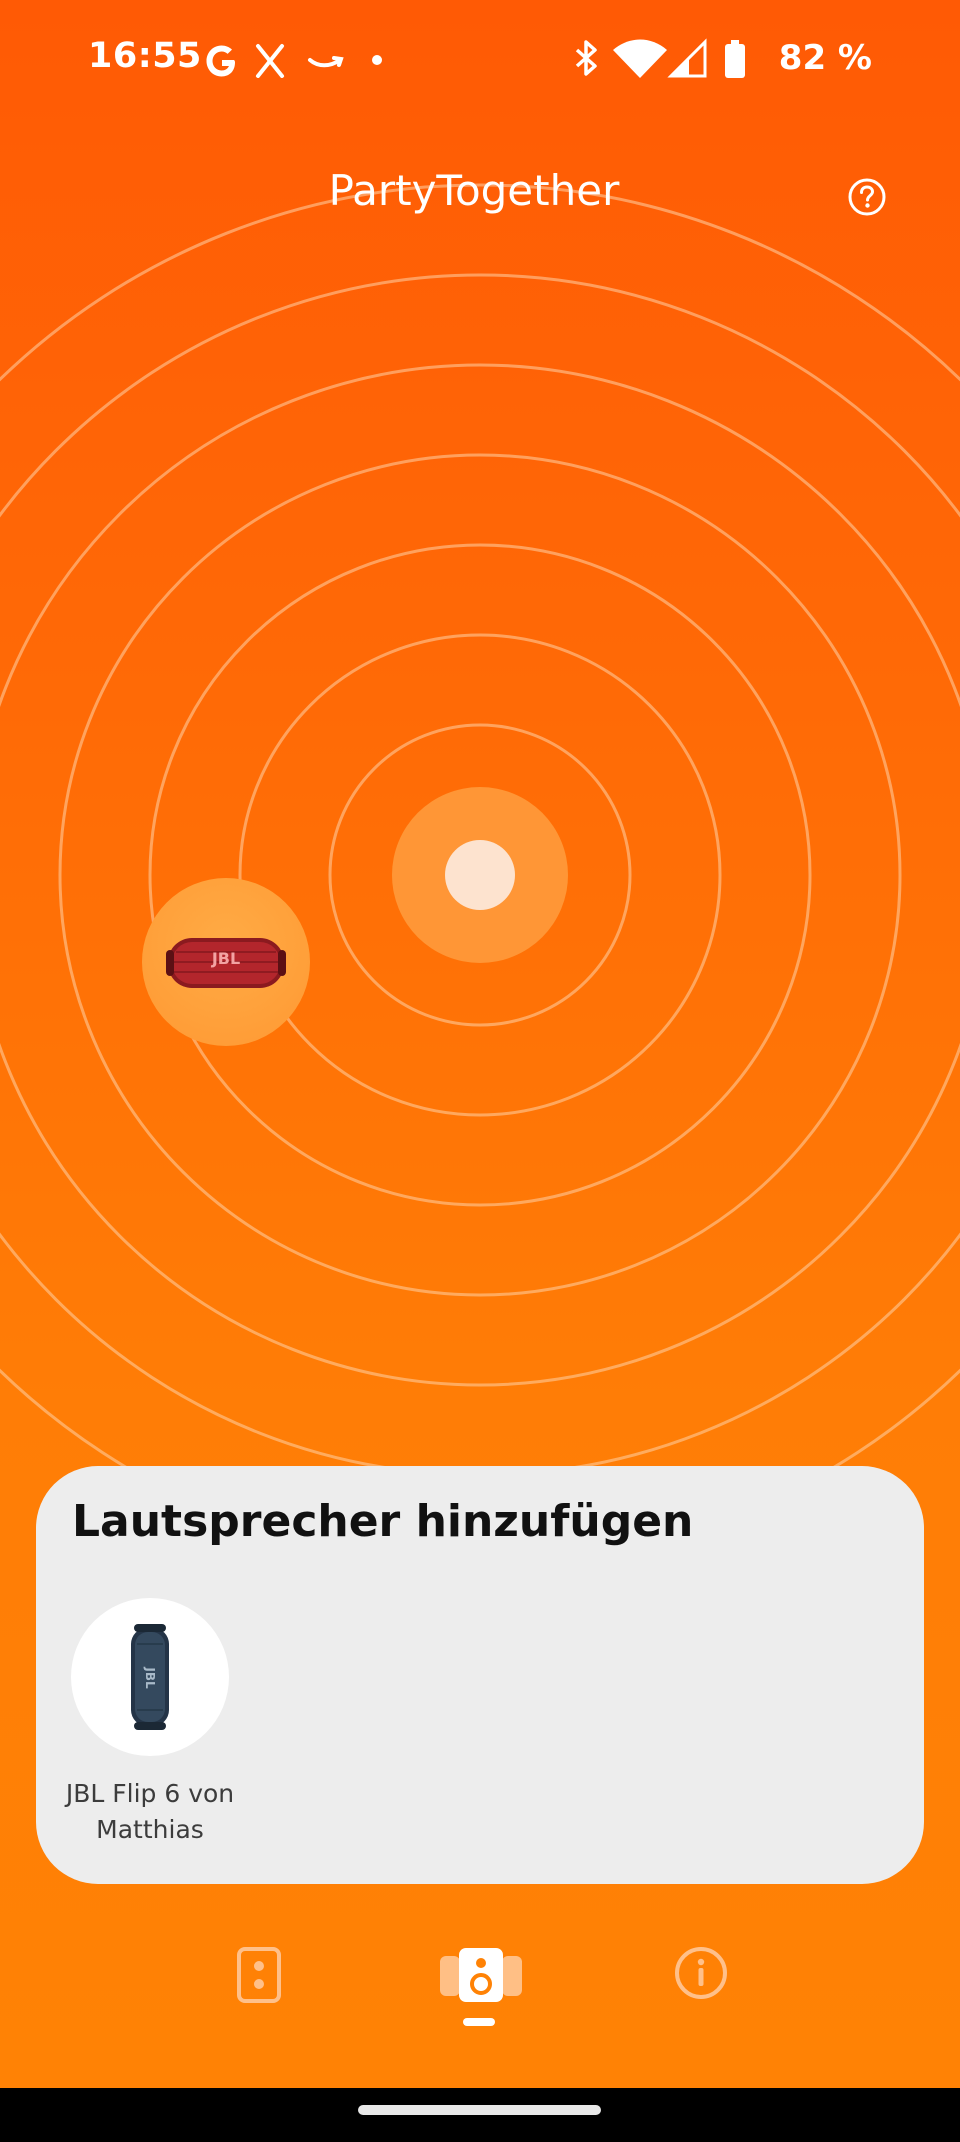 This screenshot has height=2142, width=960. Describe the element at coordinates (586, 58) in the screenshot. I see `bluetooth-icon` at that location.